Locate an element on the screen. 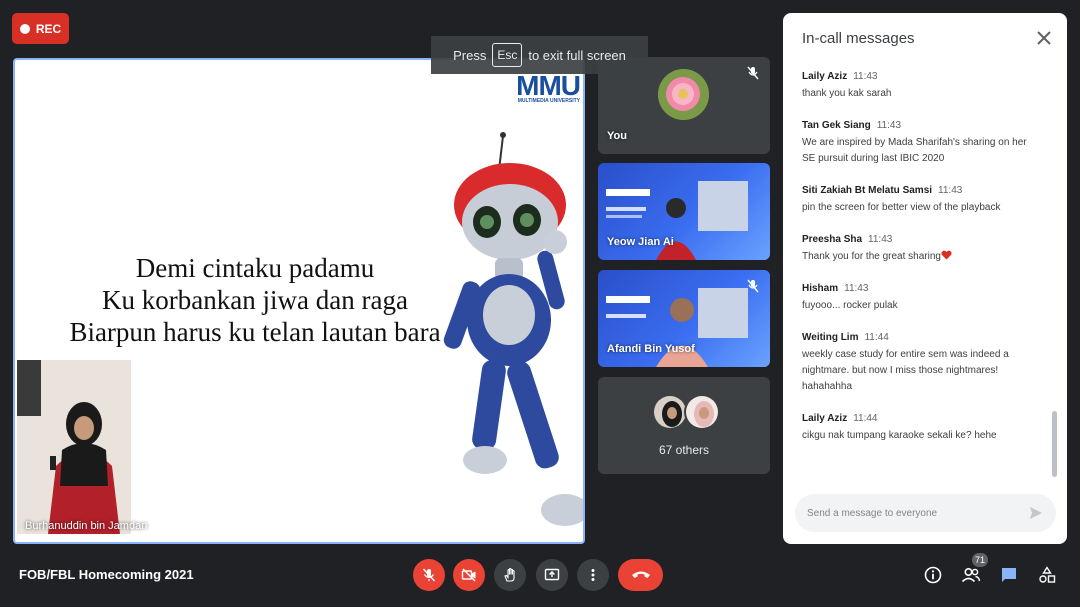  esc-key: Esc is located at coordinates (507, 55).